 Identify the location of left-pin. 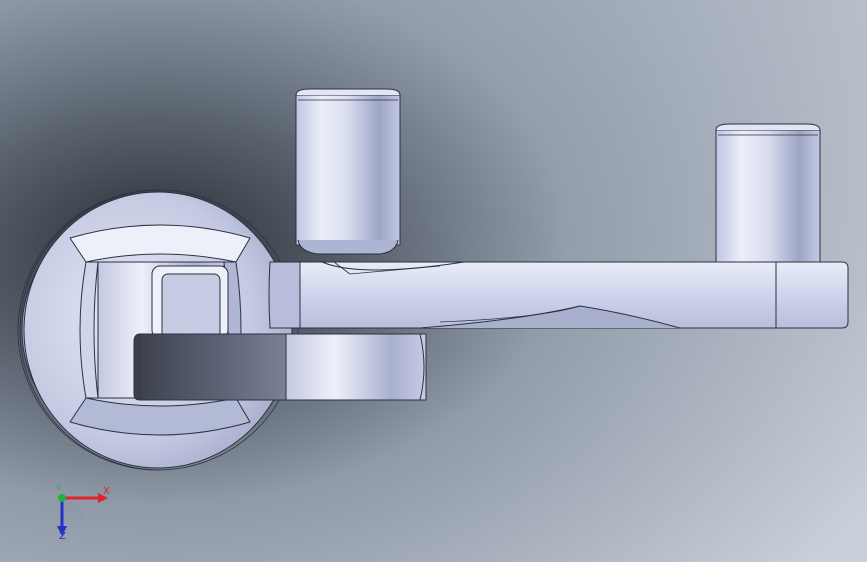
(348, 171).